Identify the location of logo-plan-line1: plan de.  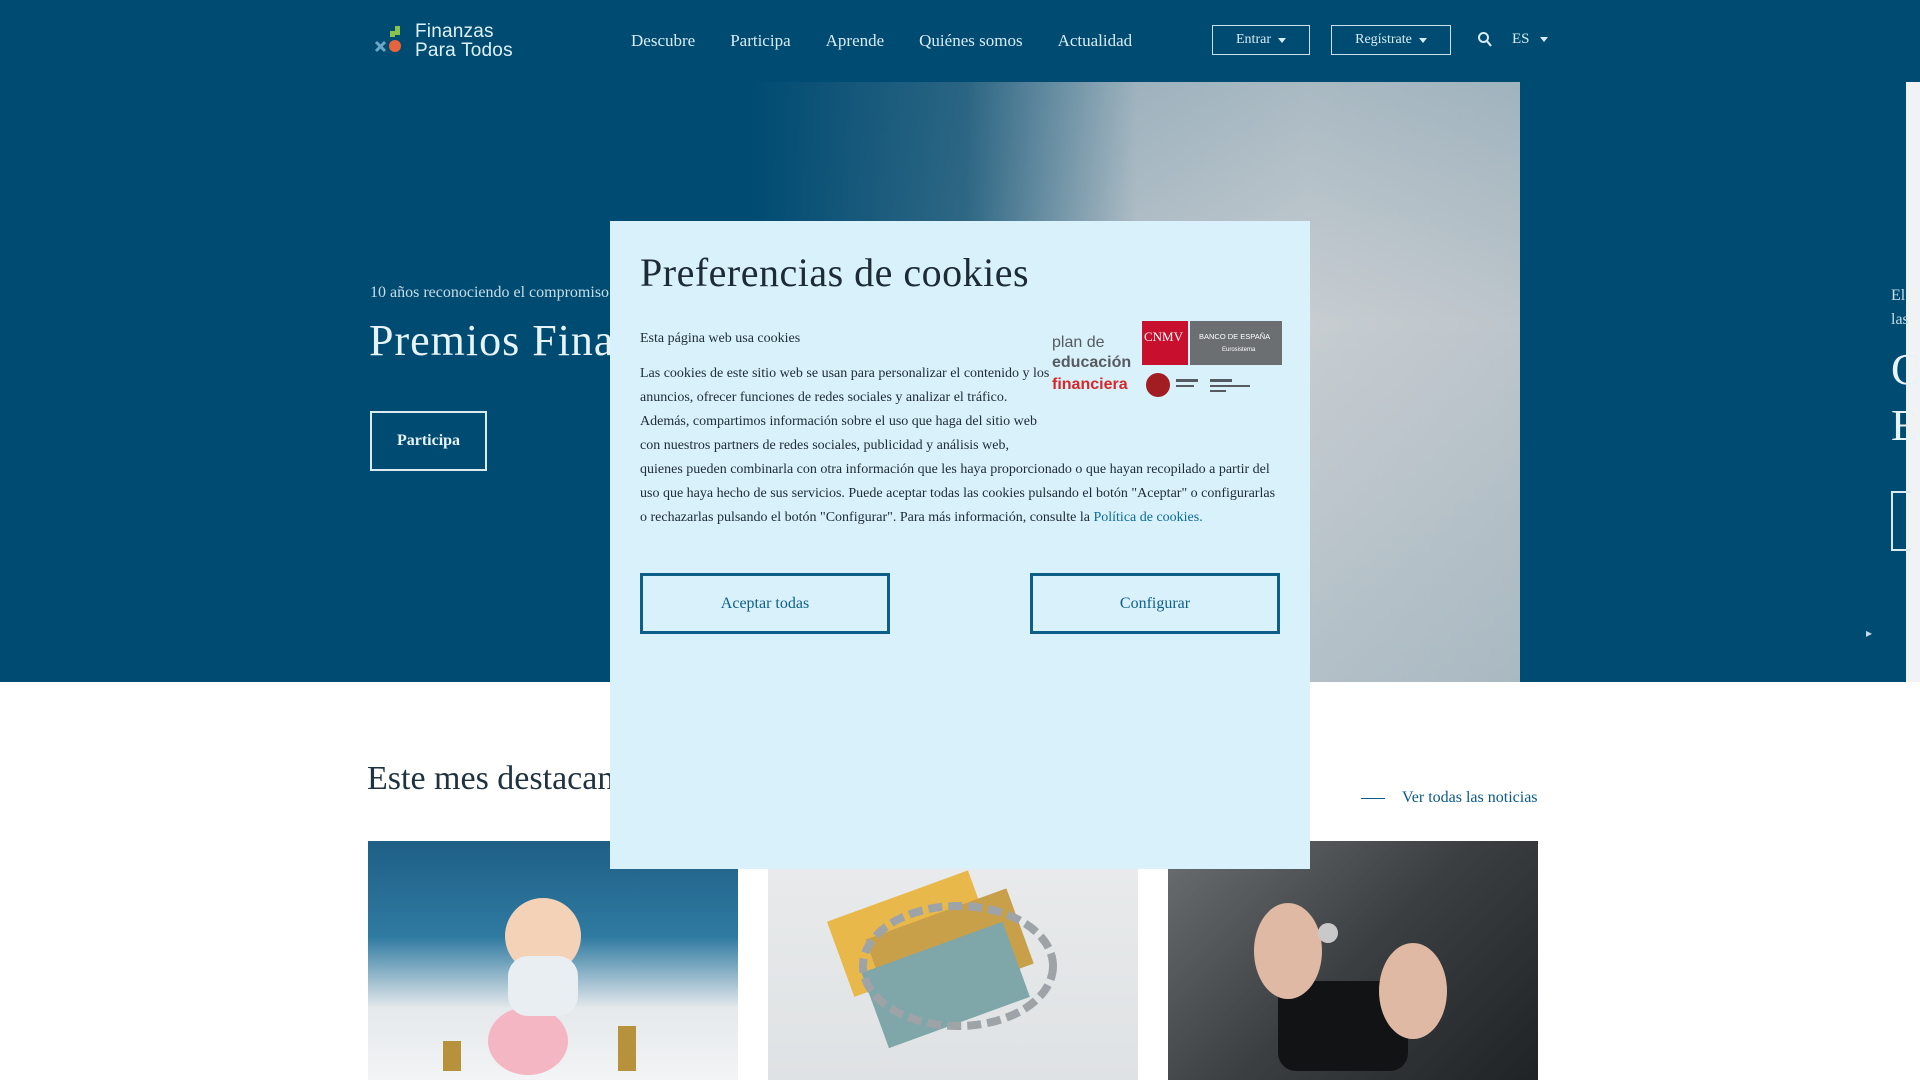
(1078, 342).